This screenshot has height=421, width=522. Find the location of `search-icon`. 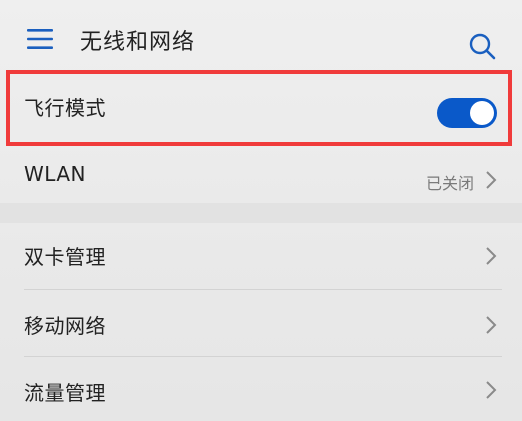

search-icon is located at coordinates (482, 46).